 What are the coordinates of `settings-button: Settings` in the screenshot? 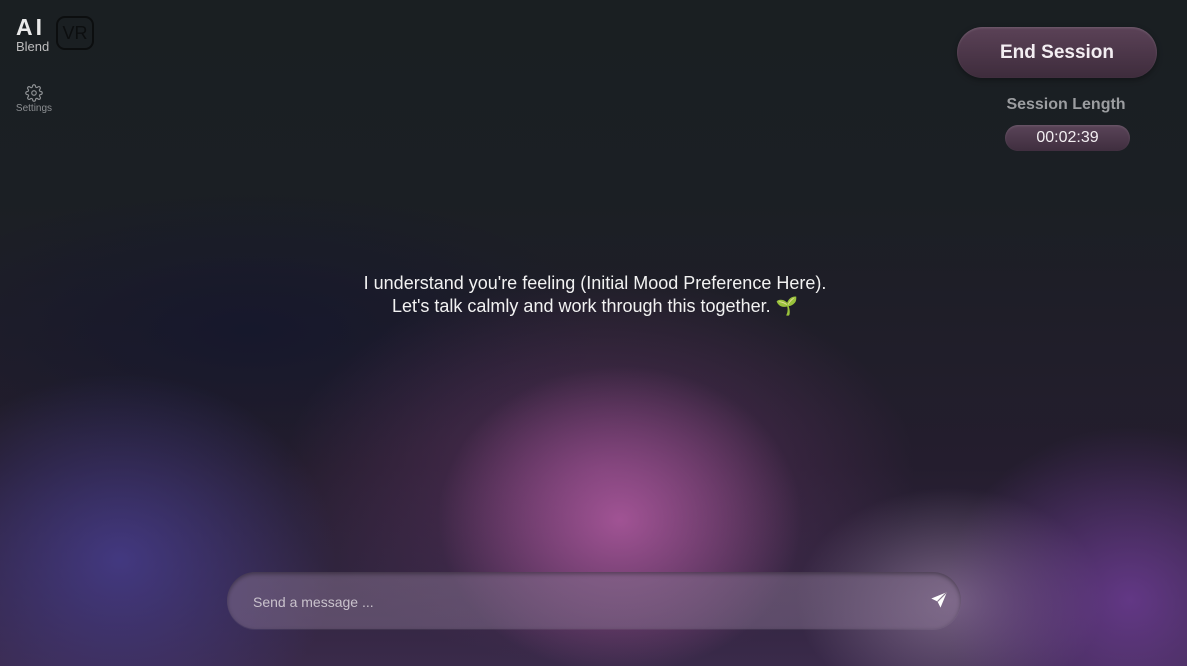 It's located at (34, 99).